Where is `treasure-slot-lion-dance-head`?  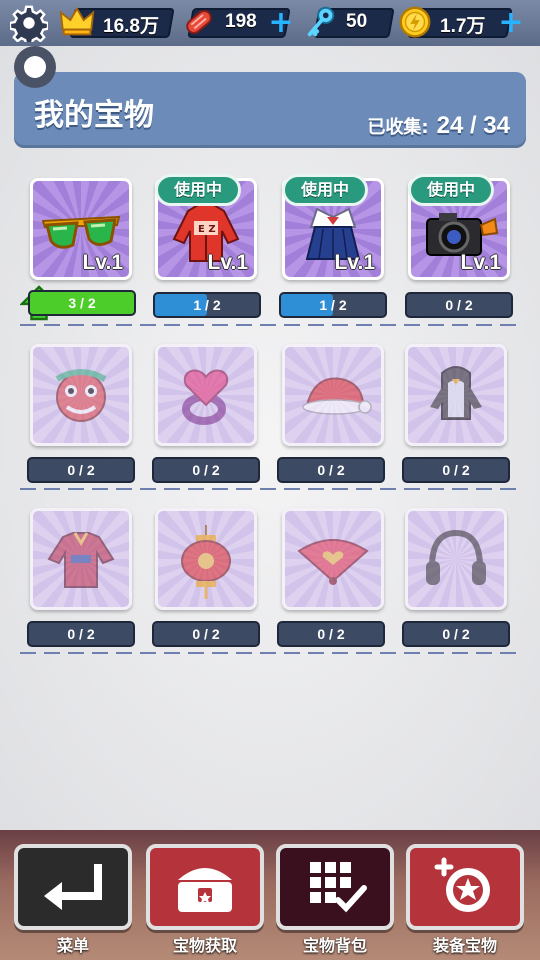 treasure-slot-lion-dance-head is located at coordinates (81, 395).